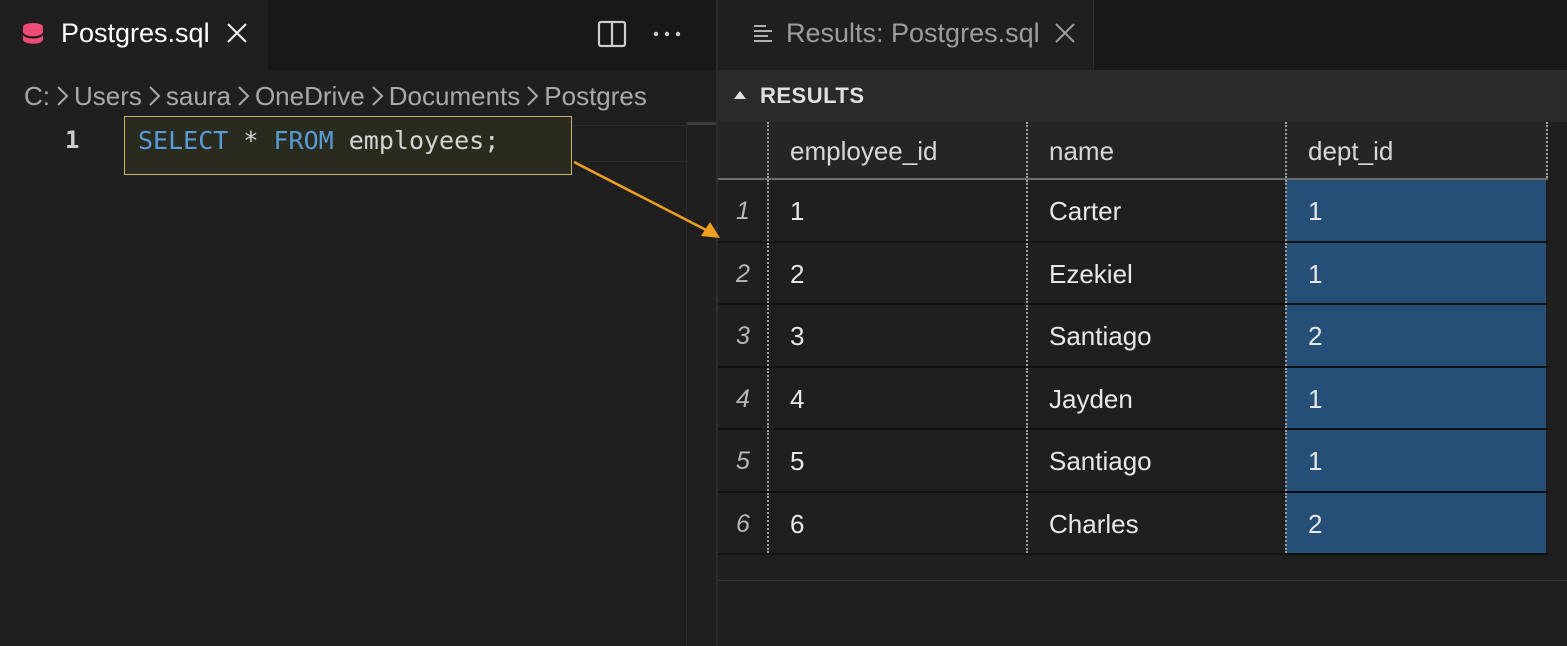 Image resolution: width=1567 pixels, height=646 pixels. What do you see at coordinates (72, 140) in the screenshot?
I see `line-number: 1` at bounding box center [72, 140].